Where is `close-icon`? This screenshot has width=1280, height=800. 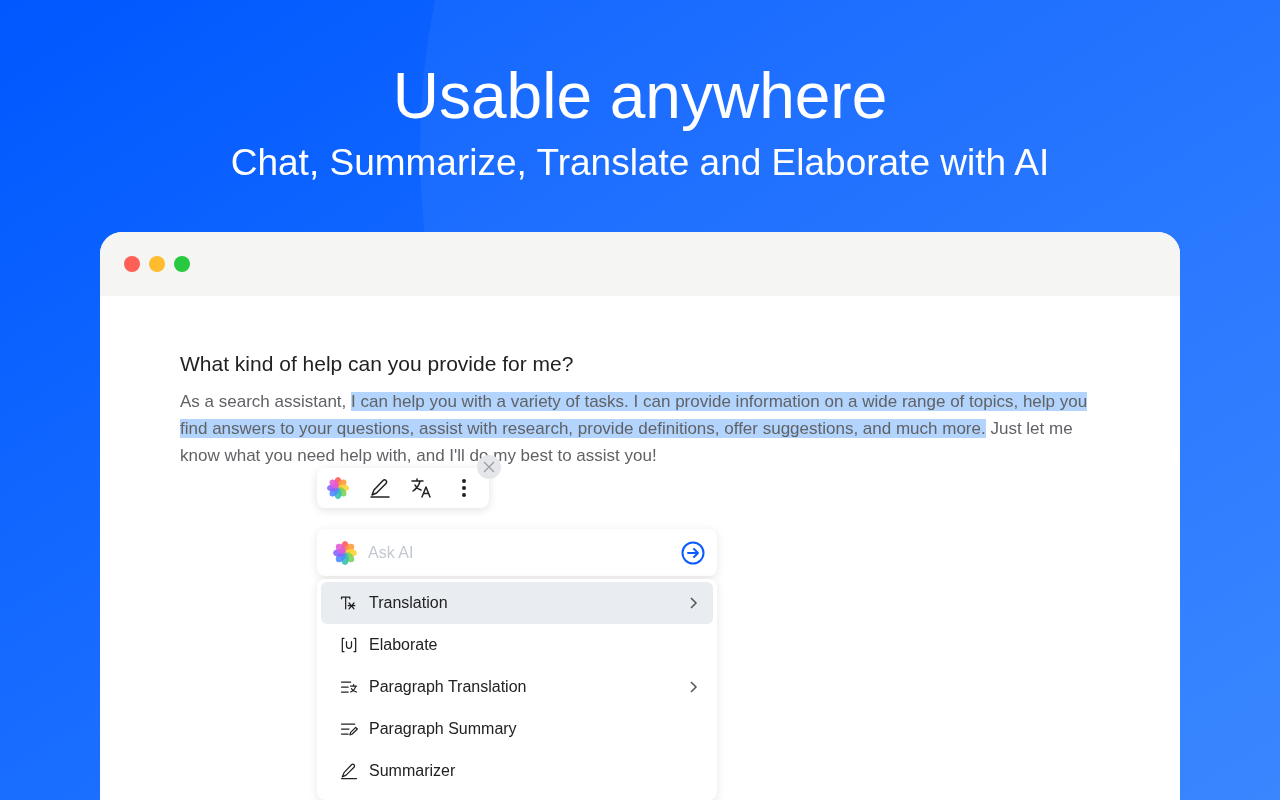 close-icon is located at coordinates (489, 467).